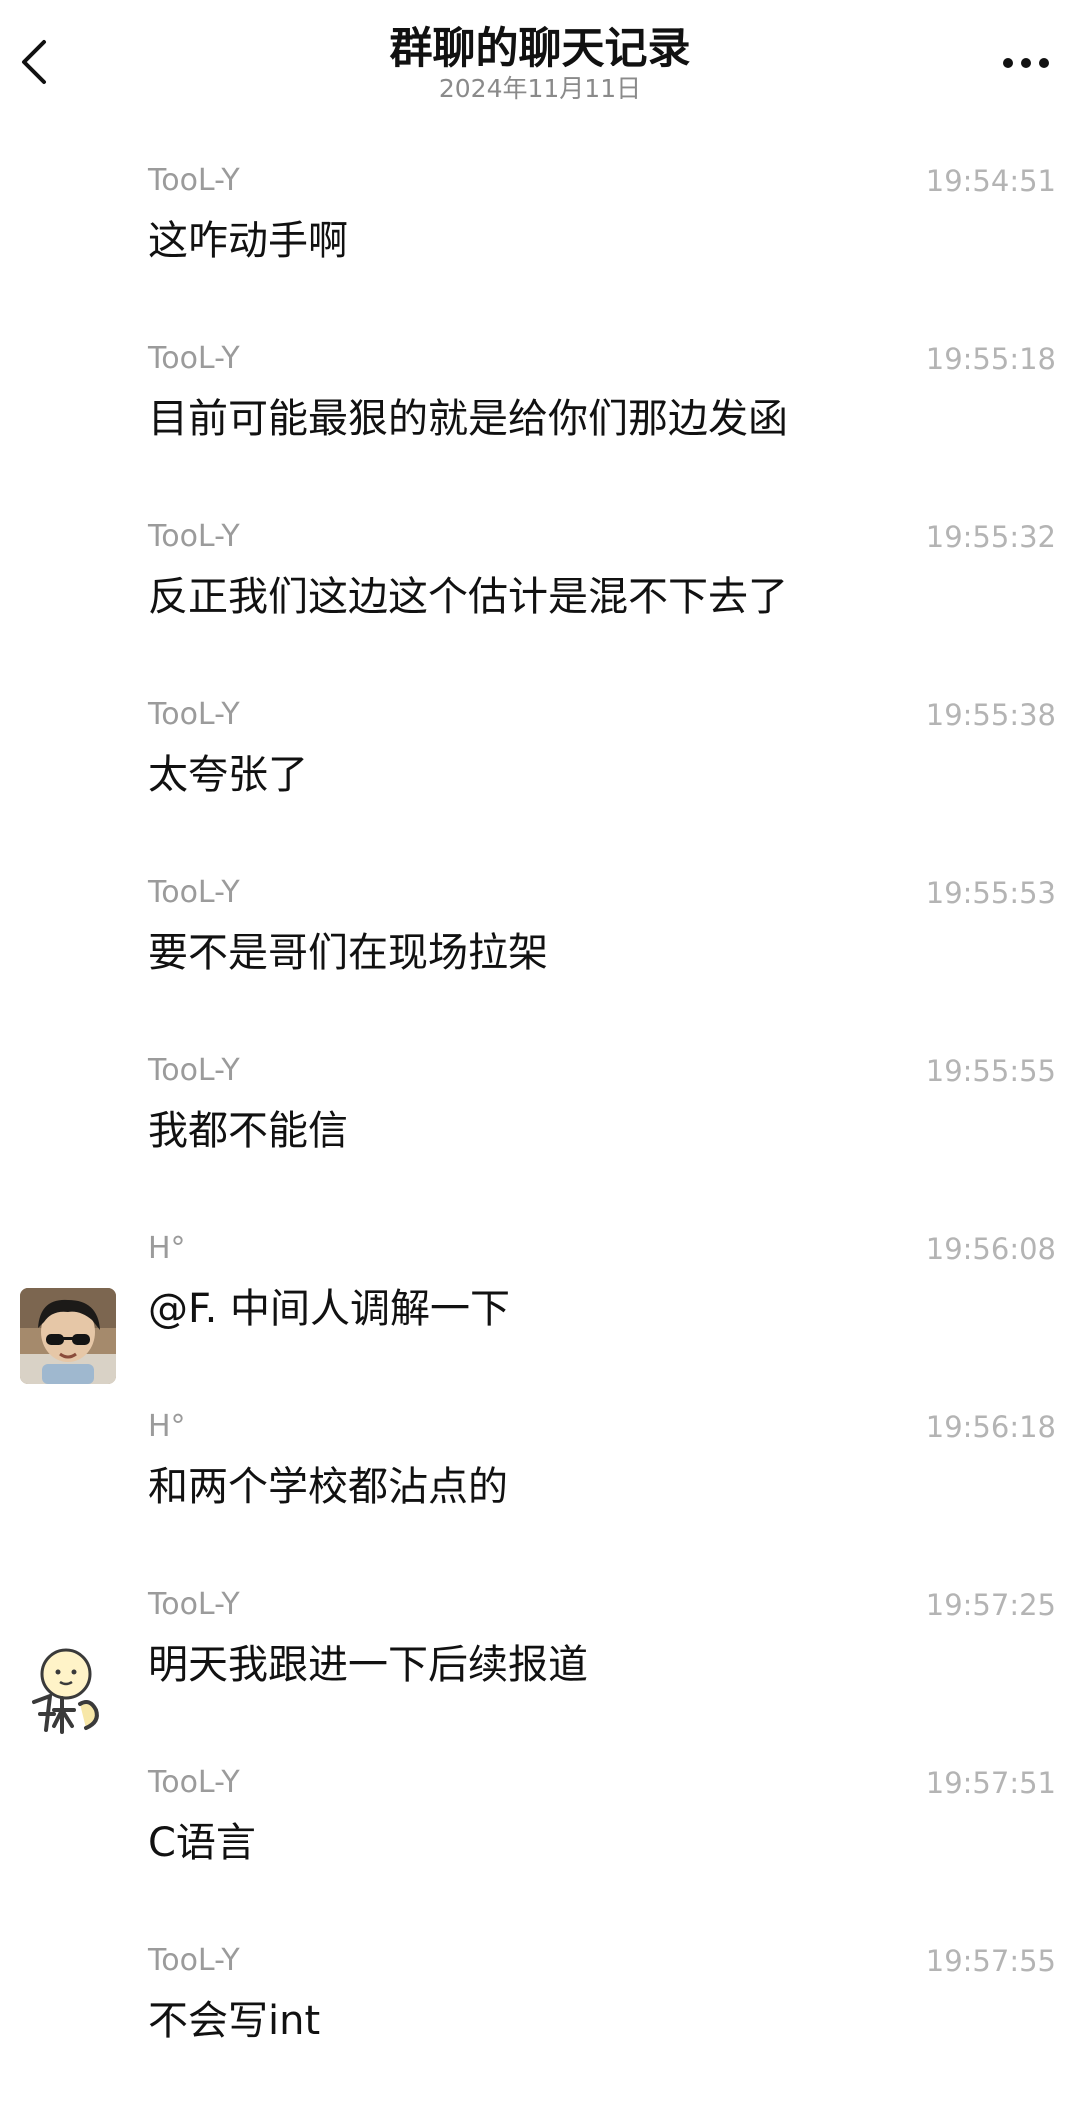 This screenshot has width=1080, height=2121. What do you see at coordinates (990, 715) in the screenshot?
I see `message-time: 19:55:38` at bounding box center [990, 715].